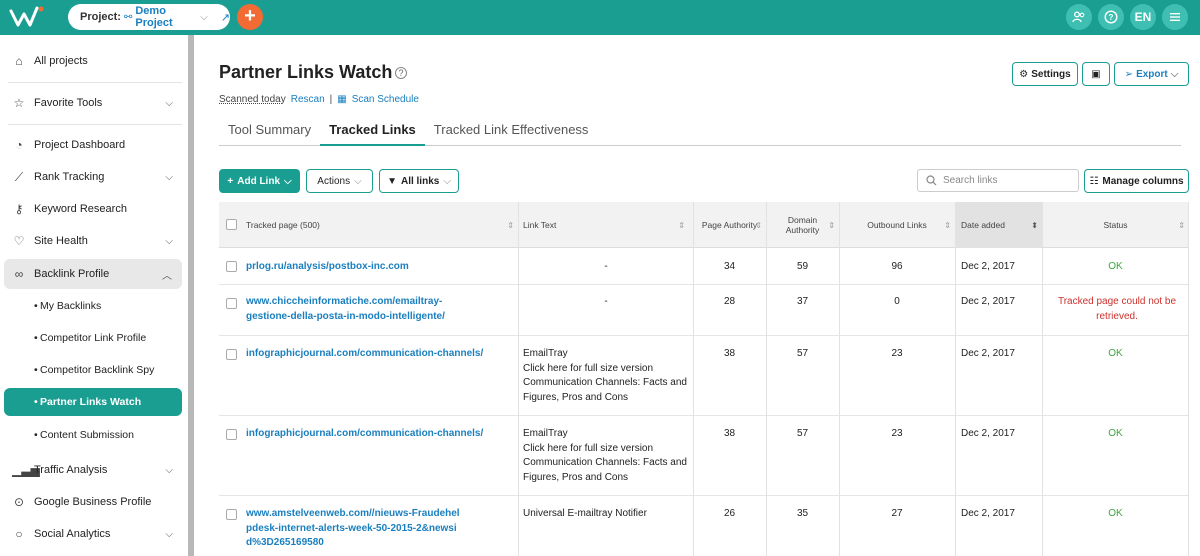 The height and width of the screenshot is (556, 1200). Describe the element at coordinates (93, 402) in the screenshot. I see `sidebar-subitem-partner-links-watch: Partner Links Watch` at that location.